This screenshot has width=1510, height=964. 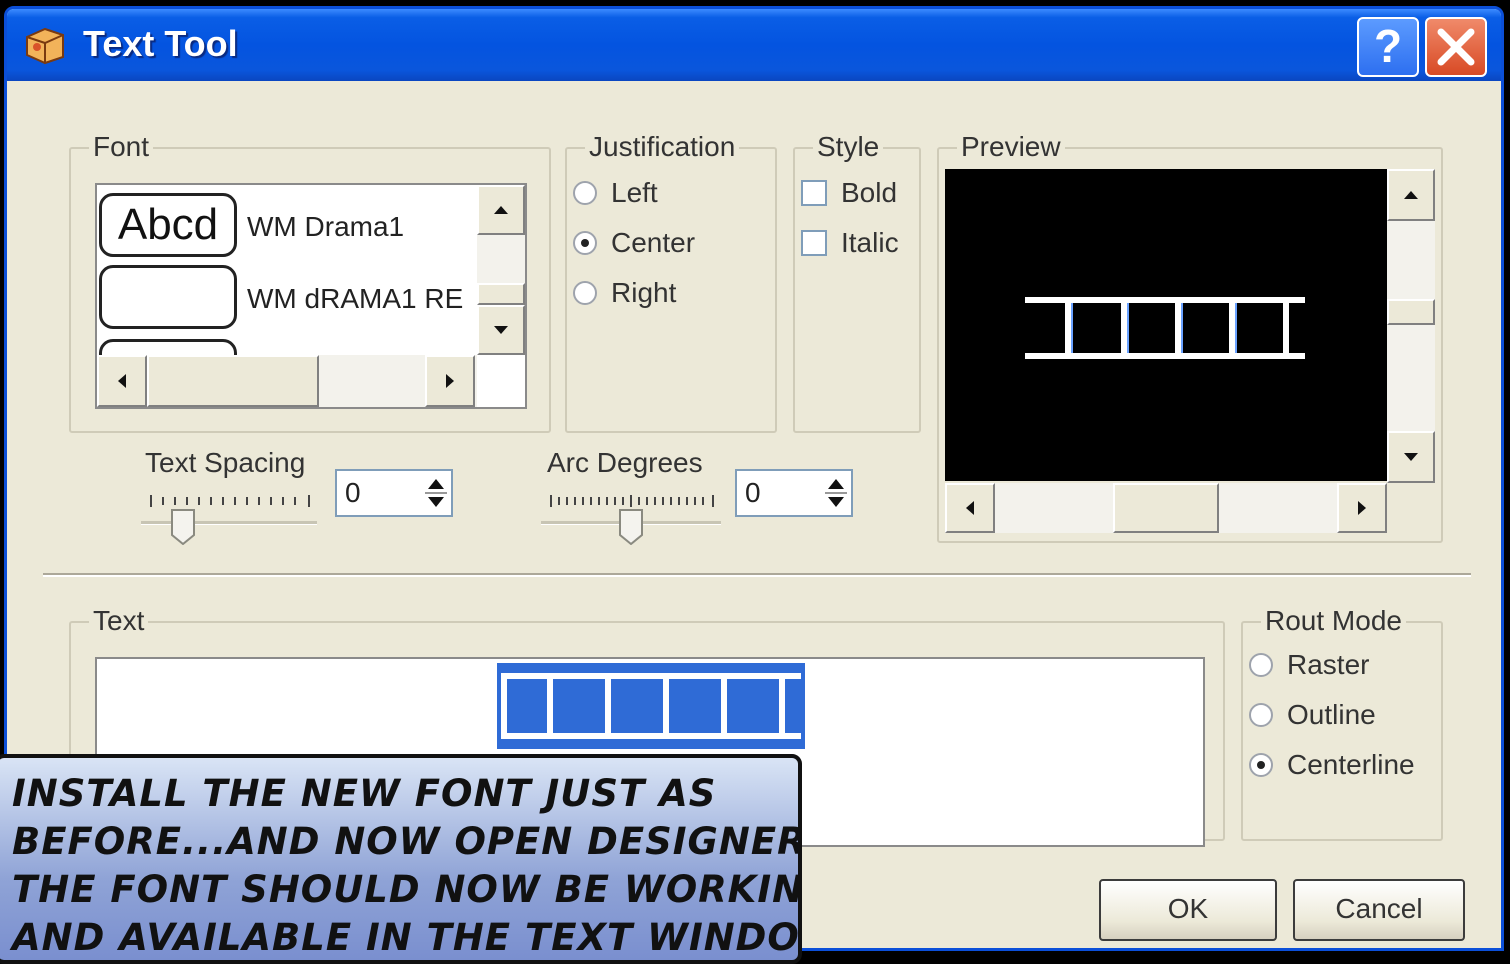 I want to click on font-list-item: Abcd WM Drama1, so click(x=287, y=230).